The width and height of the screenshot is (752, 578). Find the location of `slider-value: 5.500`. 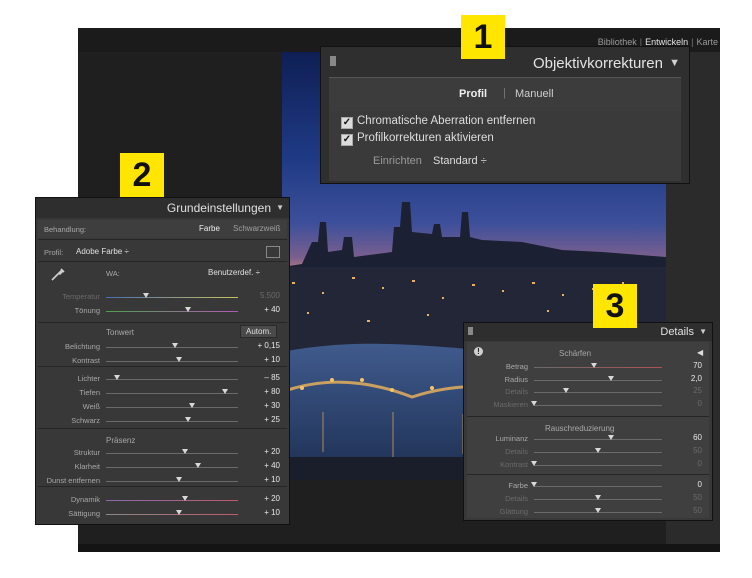

slider-value: 5.500 is located at coordinates (260, 295).